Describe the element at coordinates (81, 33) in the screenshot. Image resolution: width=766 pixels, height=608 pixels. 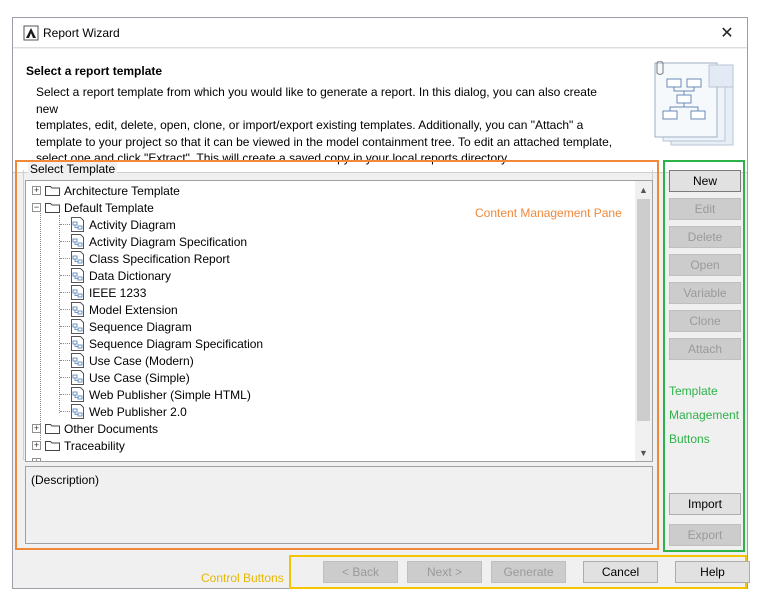
I see `window-title: Report Wizard` at that location.